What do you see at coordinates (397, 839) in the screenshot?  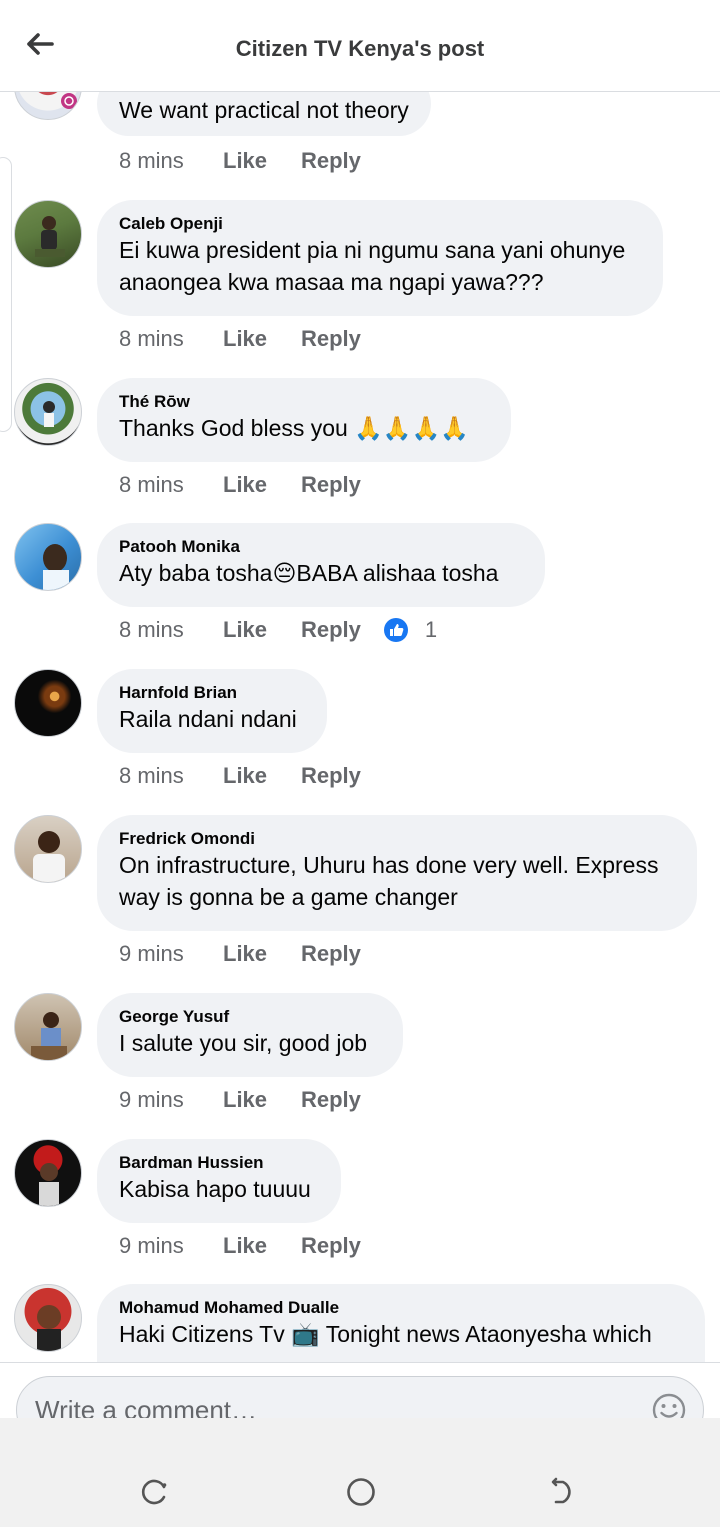 I see `comment-author: Fredrick Omondi` at bounding box center [397, 839].